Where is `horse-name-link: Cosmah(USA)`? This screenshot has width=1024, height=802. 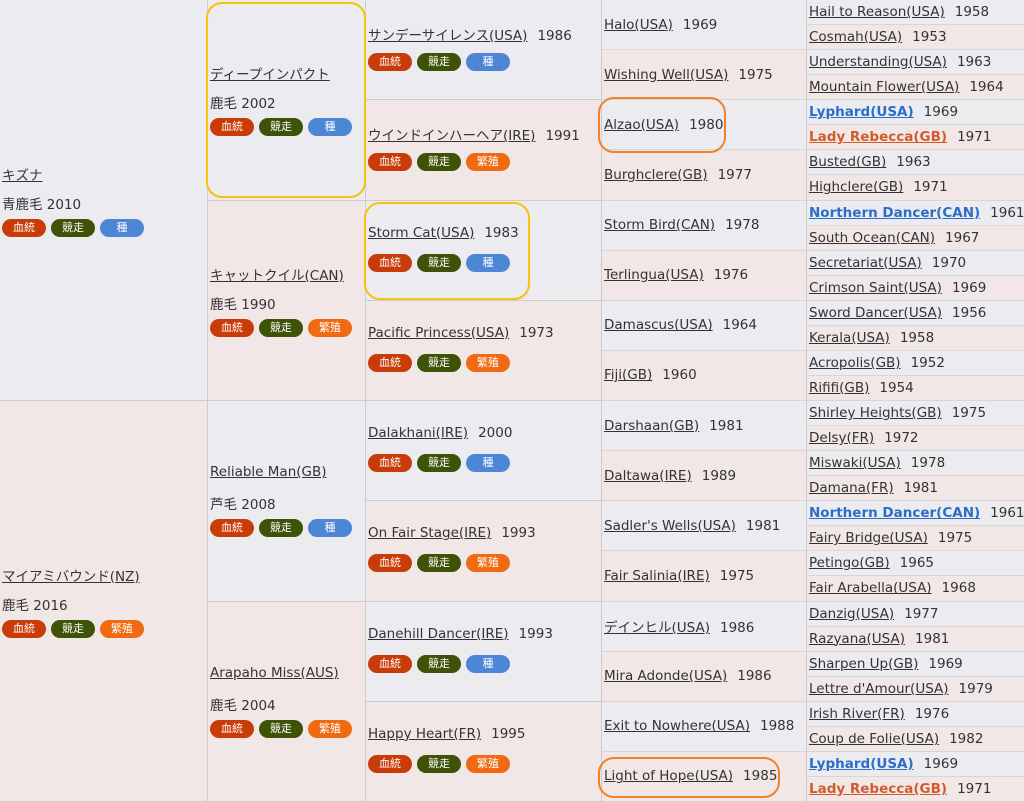
horse-name-link: Cosmah(USA) is located at coordinates (855, 37).